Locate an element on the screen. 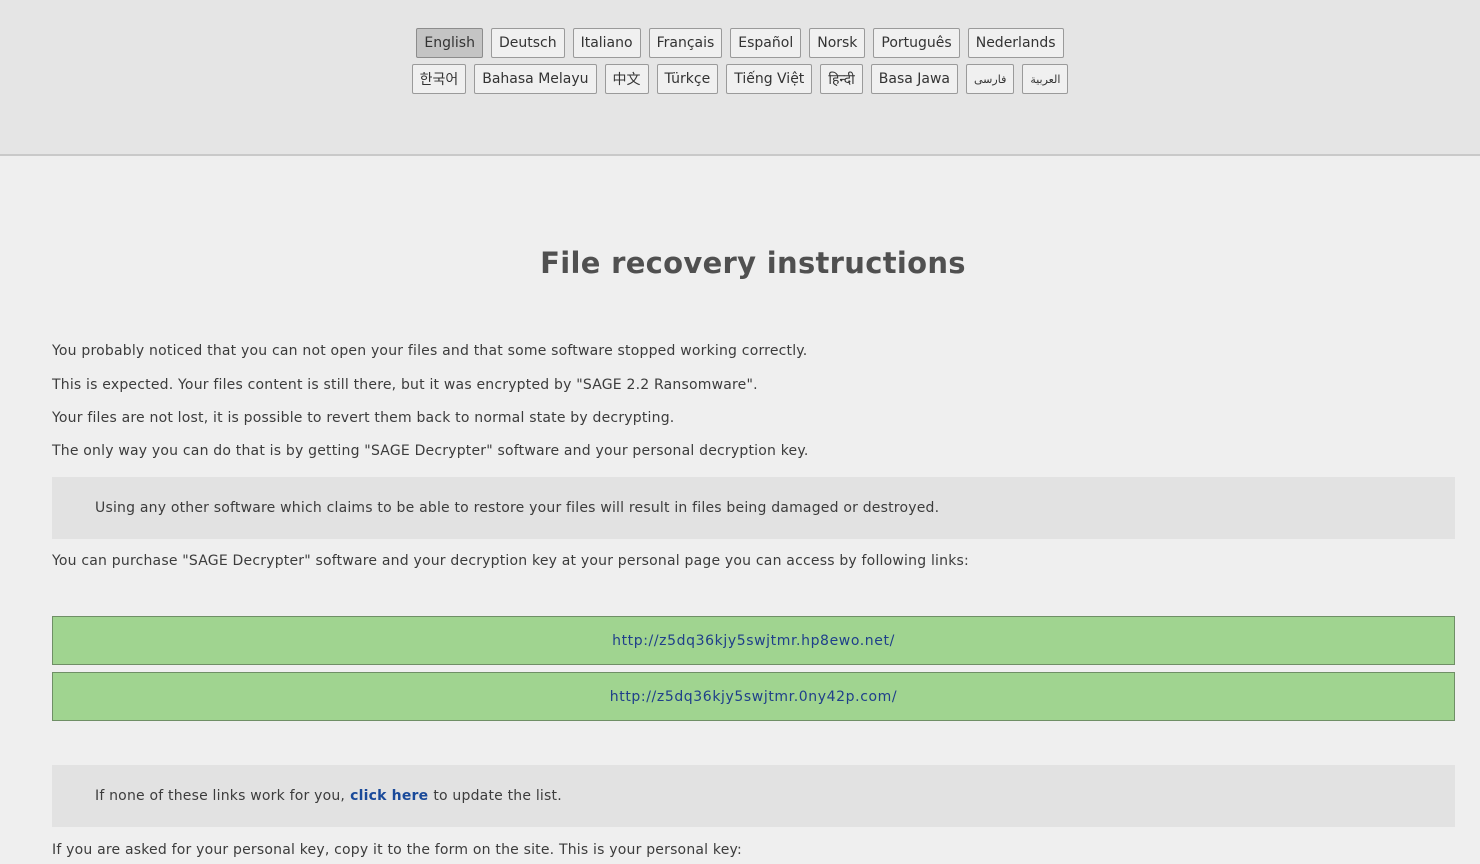 The height and width of the screenshot is (864, 1480). lang-button-turkce: Türkçe is located at coordinates (687, 79).